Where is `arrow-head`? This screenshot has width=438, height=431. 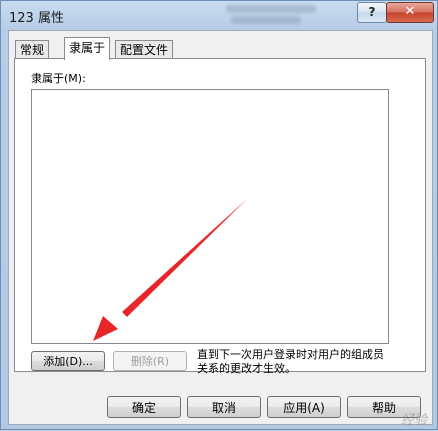 arrow-head is located at coordinates (105, 328).